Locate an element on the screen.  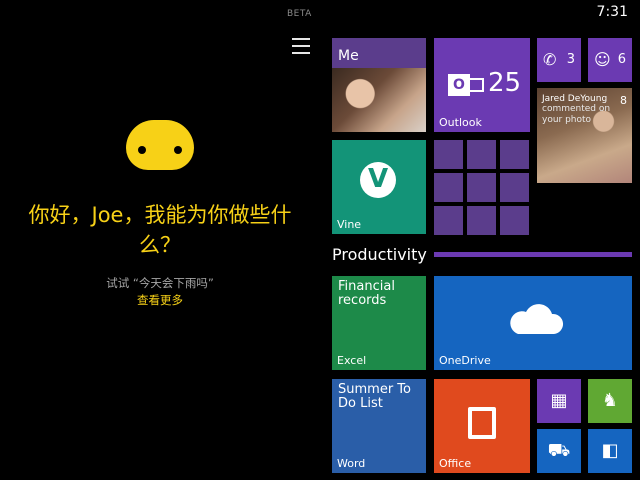
tile-onedrive-label: OneDrive is located at coordinates (465, 360).